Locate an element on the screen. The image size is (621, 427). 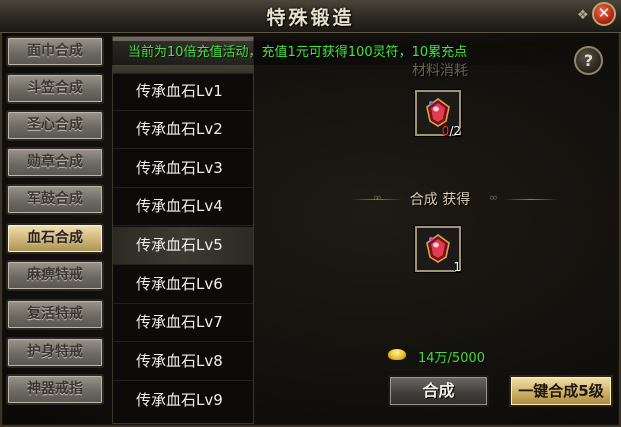
tab-protection-ring: 护身特戒 is located at coordinates (55, 352).